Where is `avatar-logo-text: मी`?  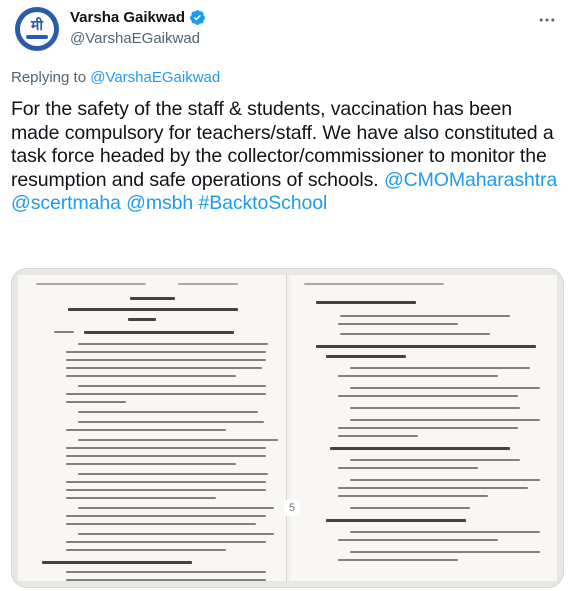 avatar-logo-text: मी is located at coordinates (37, 26).